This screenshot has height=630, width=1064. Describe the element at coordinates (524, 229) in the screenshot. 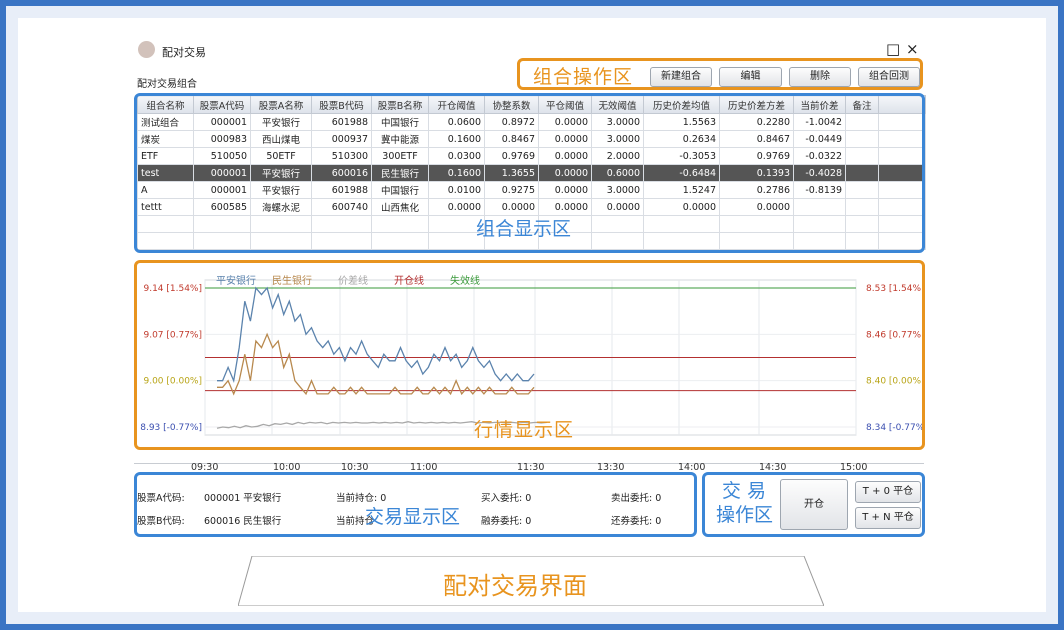

I see `grid-region-label: 组合显示区` at that location.